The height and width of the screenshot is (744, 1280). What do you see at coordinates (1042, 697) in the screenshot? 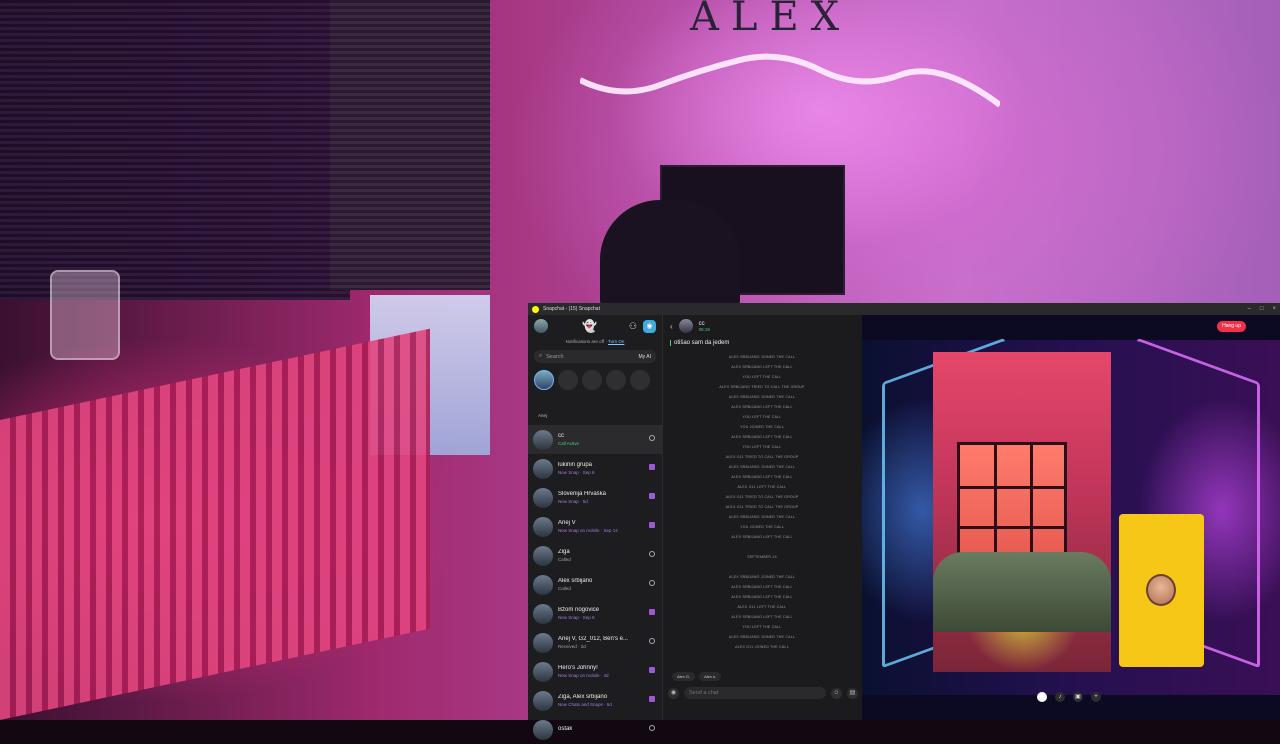
I see `self-avatar-button` at bounding box center [1042, 697].